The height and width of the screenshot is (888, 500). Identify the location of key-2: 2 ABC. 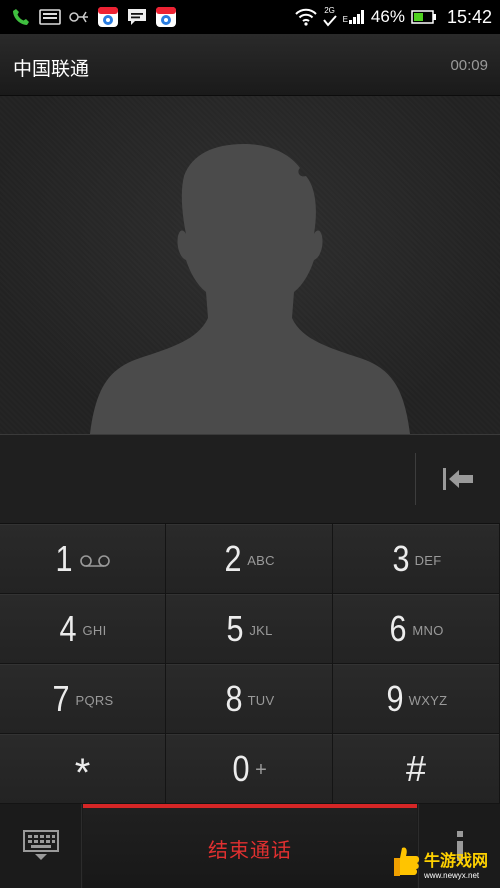
(249, 559).